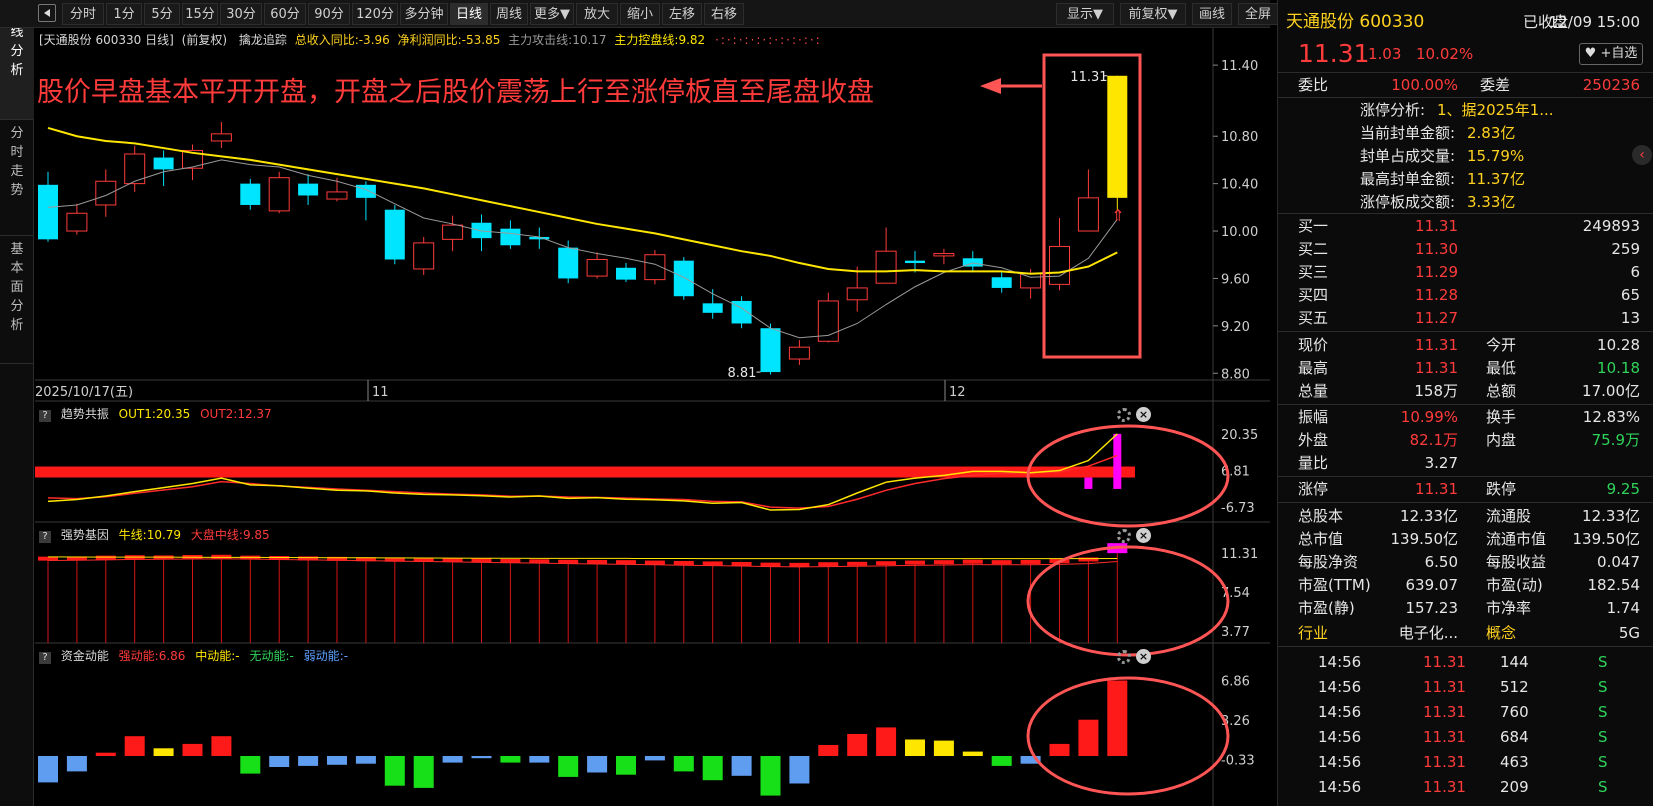 This screenshot has width=1653, height=806. I want to click on quote-row: 外盘 82.1万 内盘 75.9万, so click(1465, 440).